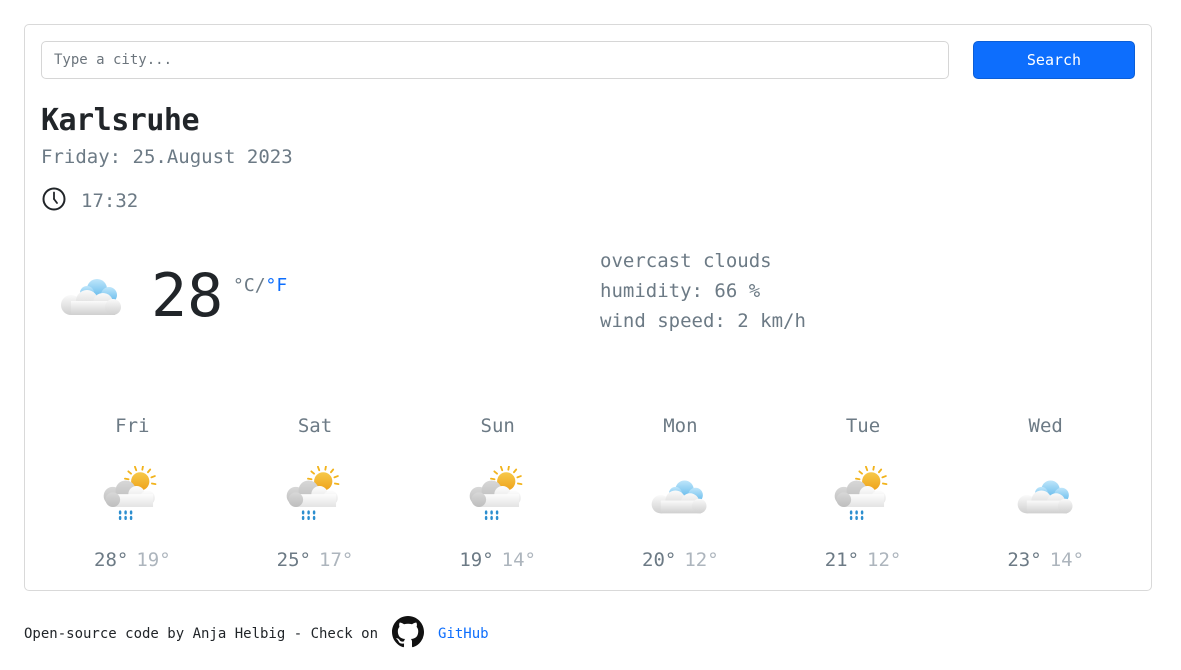 Image resolution: width=1181 pixels, height=670 pixels. Describe the element at coordinates (1054, 60) in the screenshot. I see `search-button: Search` at that location.